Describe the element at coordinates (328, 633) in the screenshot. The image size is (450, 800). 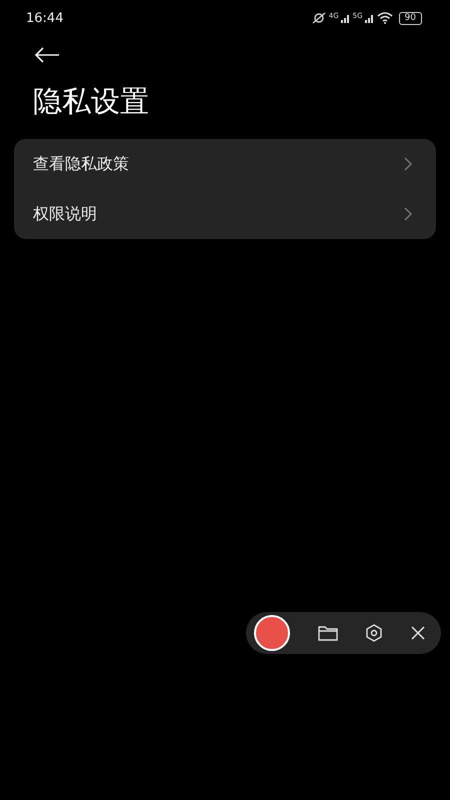
I see `folder-icon` at that location.